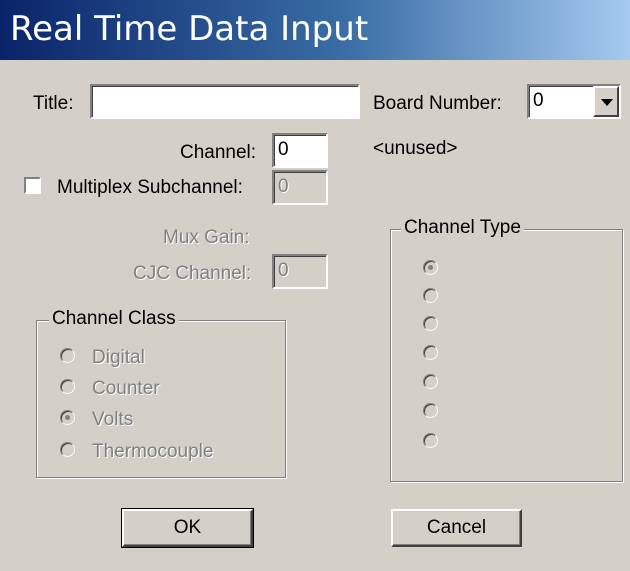 This screenshot has width=630, height=571. Describe the element at coordinates (118, 357) in the screenshot. I see `channel-class-option-digital: Digital` at that location.